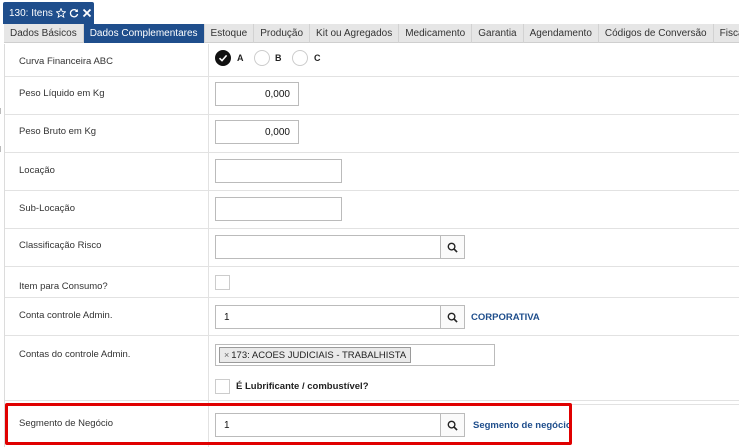 Image resolution: width=739 pixels, height=447 pixels. Describe the element at coordinates (62, 93) in the screenshot. I see `field-label: Peso Líquido em Kg` at that location.